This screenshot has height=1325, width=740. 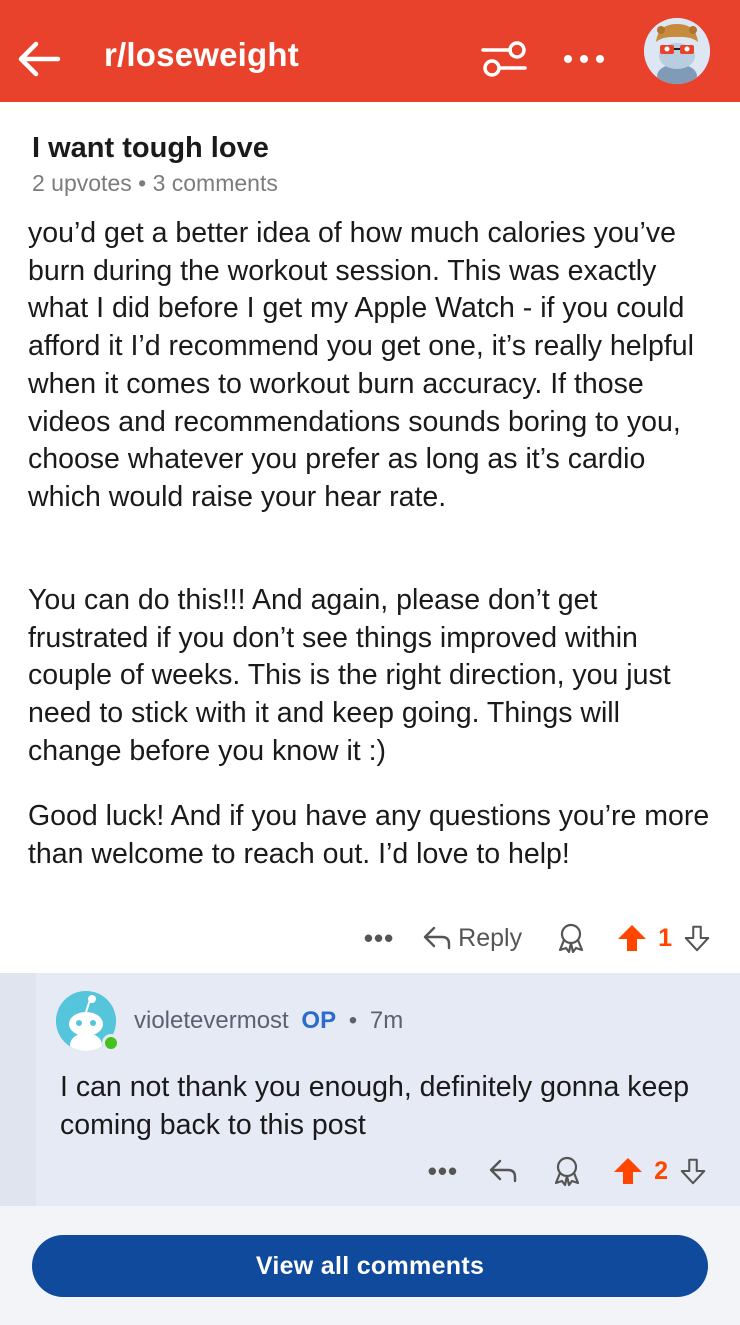 What do you see at coordinates (370, 51) in the screenshot?
I see `top-app-bar: r/loseweight` at bounding box center [370, 51].